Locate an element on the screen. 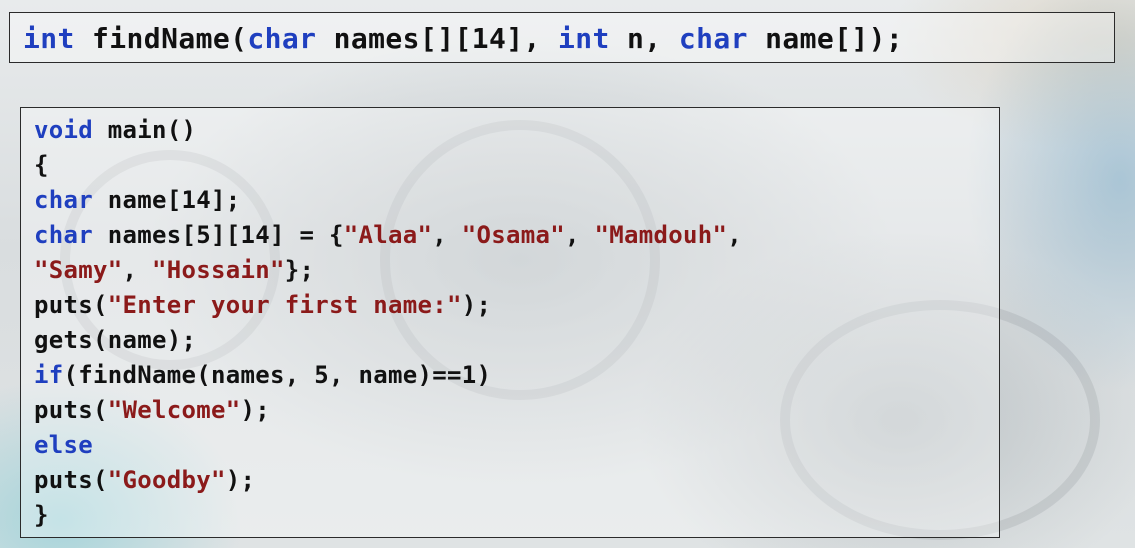  code-text: name[14]; is located at coordinates (167, 200).